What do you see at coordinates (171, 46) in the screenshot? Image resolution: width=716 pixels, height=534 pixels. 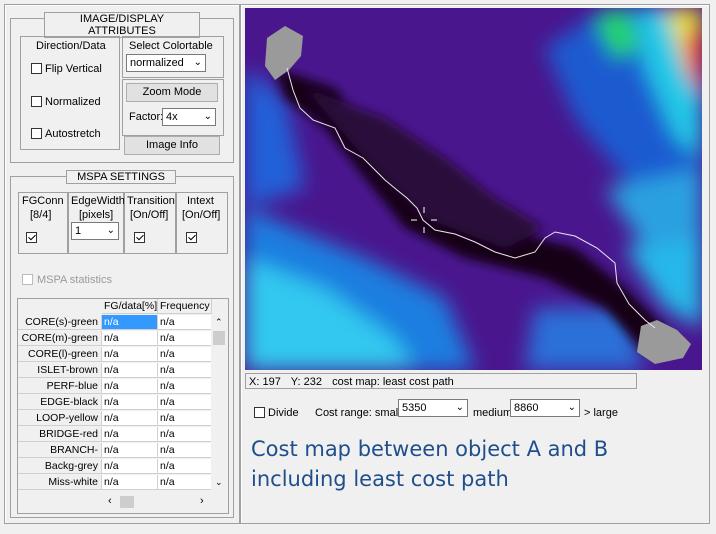 I see `colortable-label: Select Colortable` at bounding box center [171, 46].